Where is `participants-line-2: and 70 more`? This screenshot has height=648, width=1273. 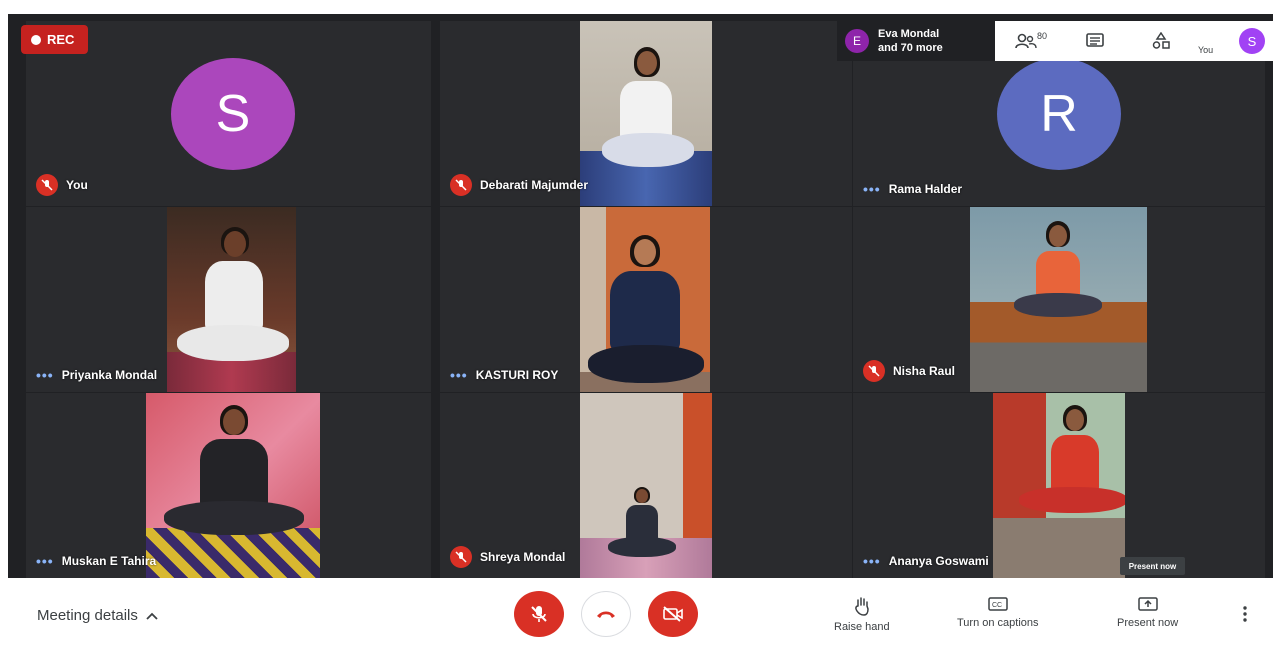
participants-line-2: and 70 more is located at coordinates (910, 48).